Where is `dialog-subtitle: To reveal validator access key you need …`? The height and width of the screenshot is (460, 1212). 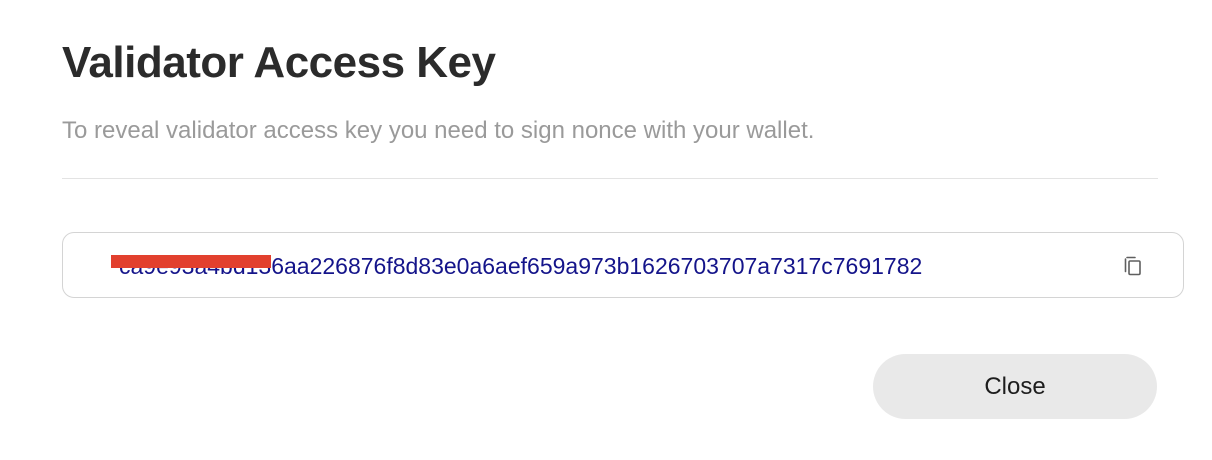 dialog-subtitle: To reveal validator access key you need … is located at coordinates (438, 130).